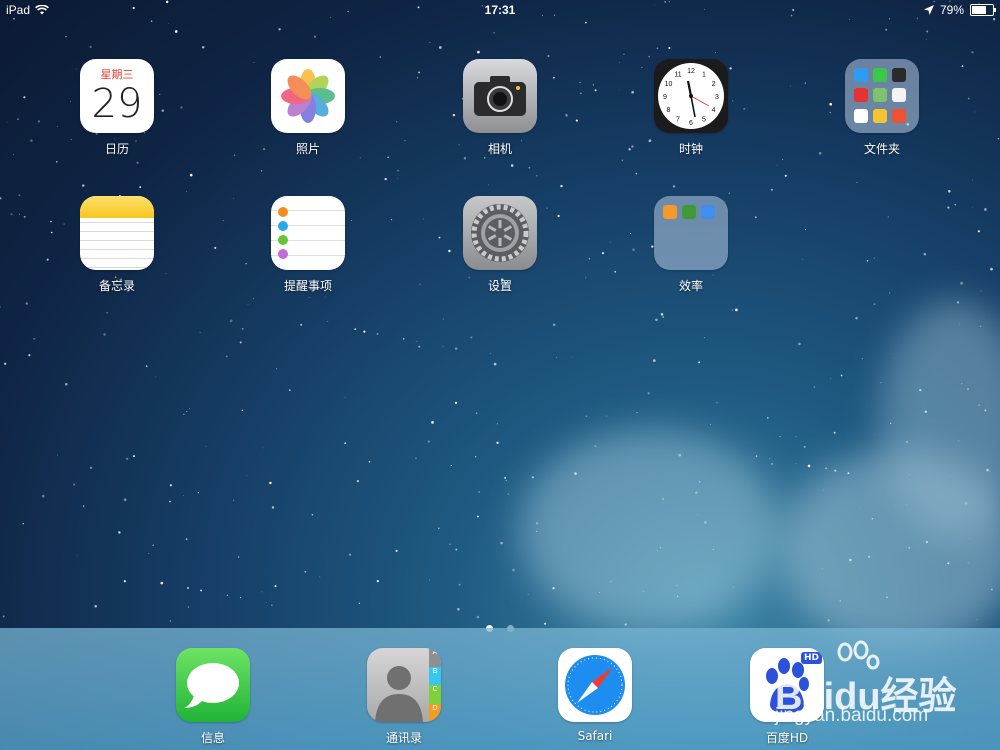  I want to click on dock-app-safari: Safari, so click(595, 695).